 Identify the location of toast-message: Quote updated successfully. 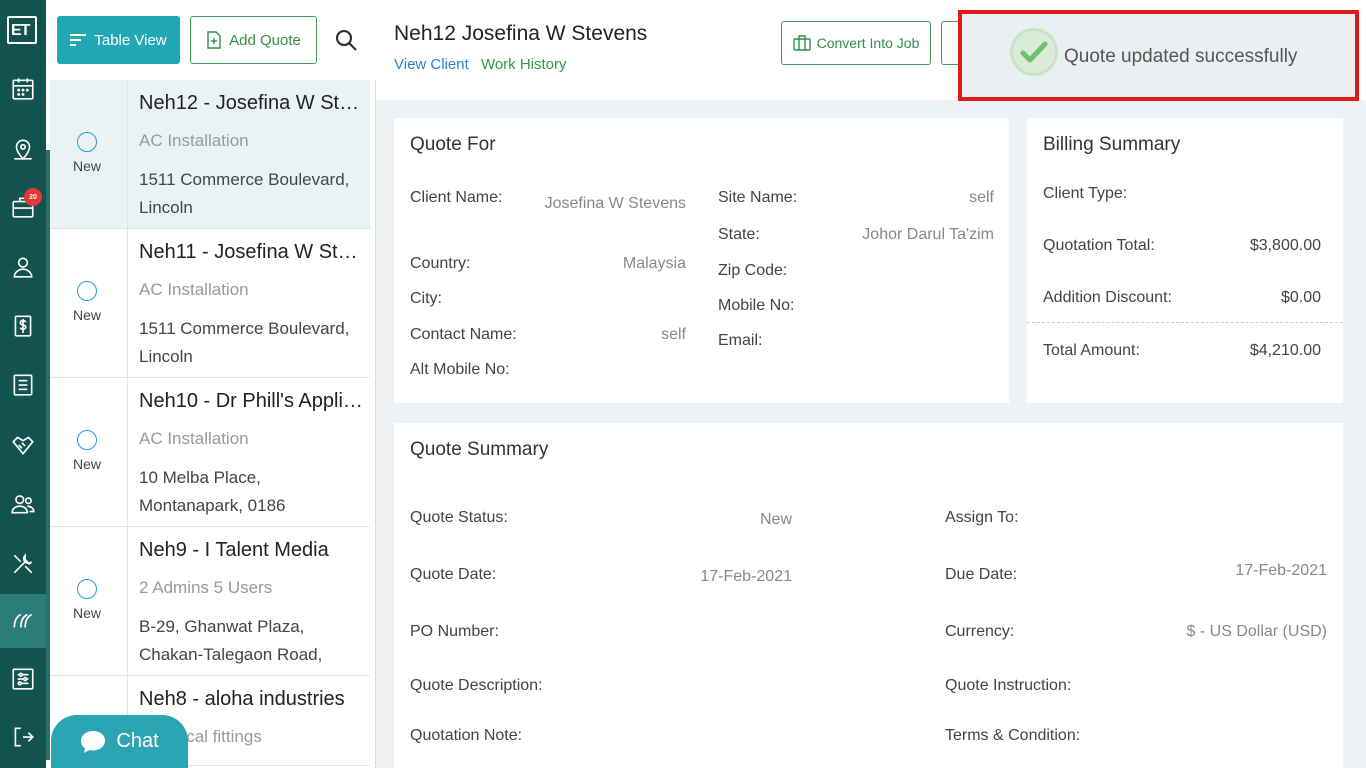
(1181, 56).